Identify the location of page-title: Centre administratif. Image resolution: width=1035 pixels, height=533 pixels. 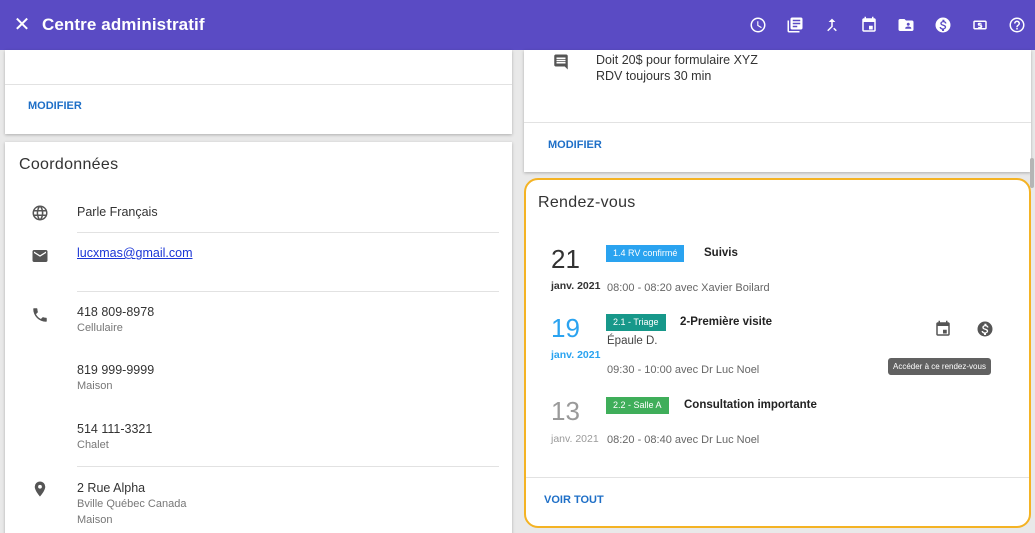
(123, 24).